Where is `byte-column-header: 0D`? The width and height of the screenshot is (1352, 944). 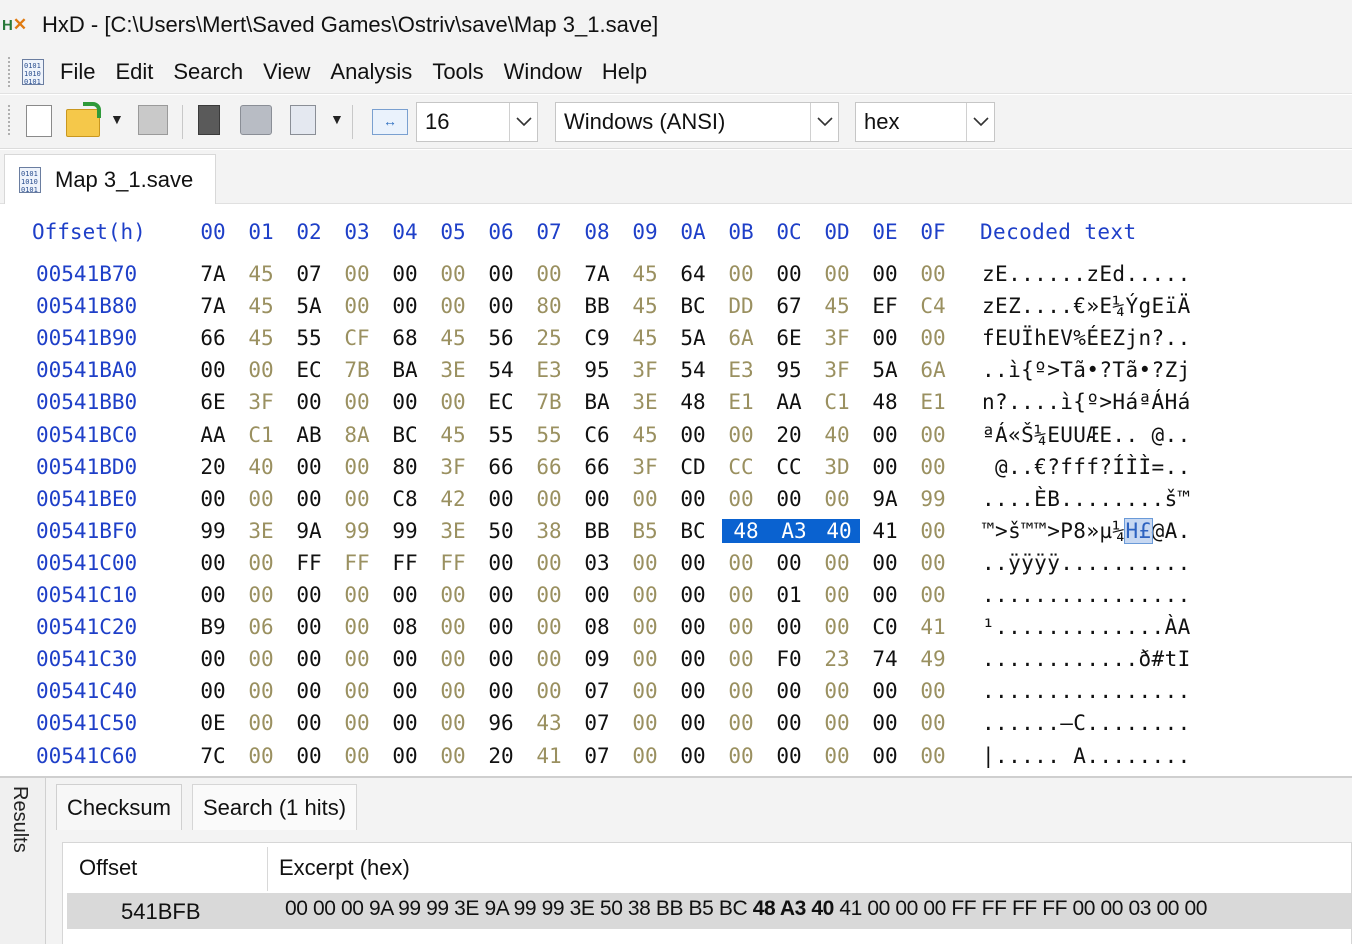
byte-column-header: 0D is located at coordinates (837, 232).